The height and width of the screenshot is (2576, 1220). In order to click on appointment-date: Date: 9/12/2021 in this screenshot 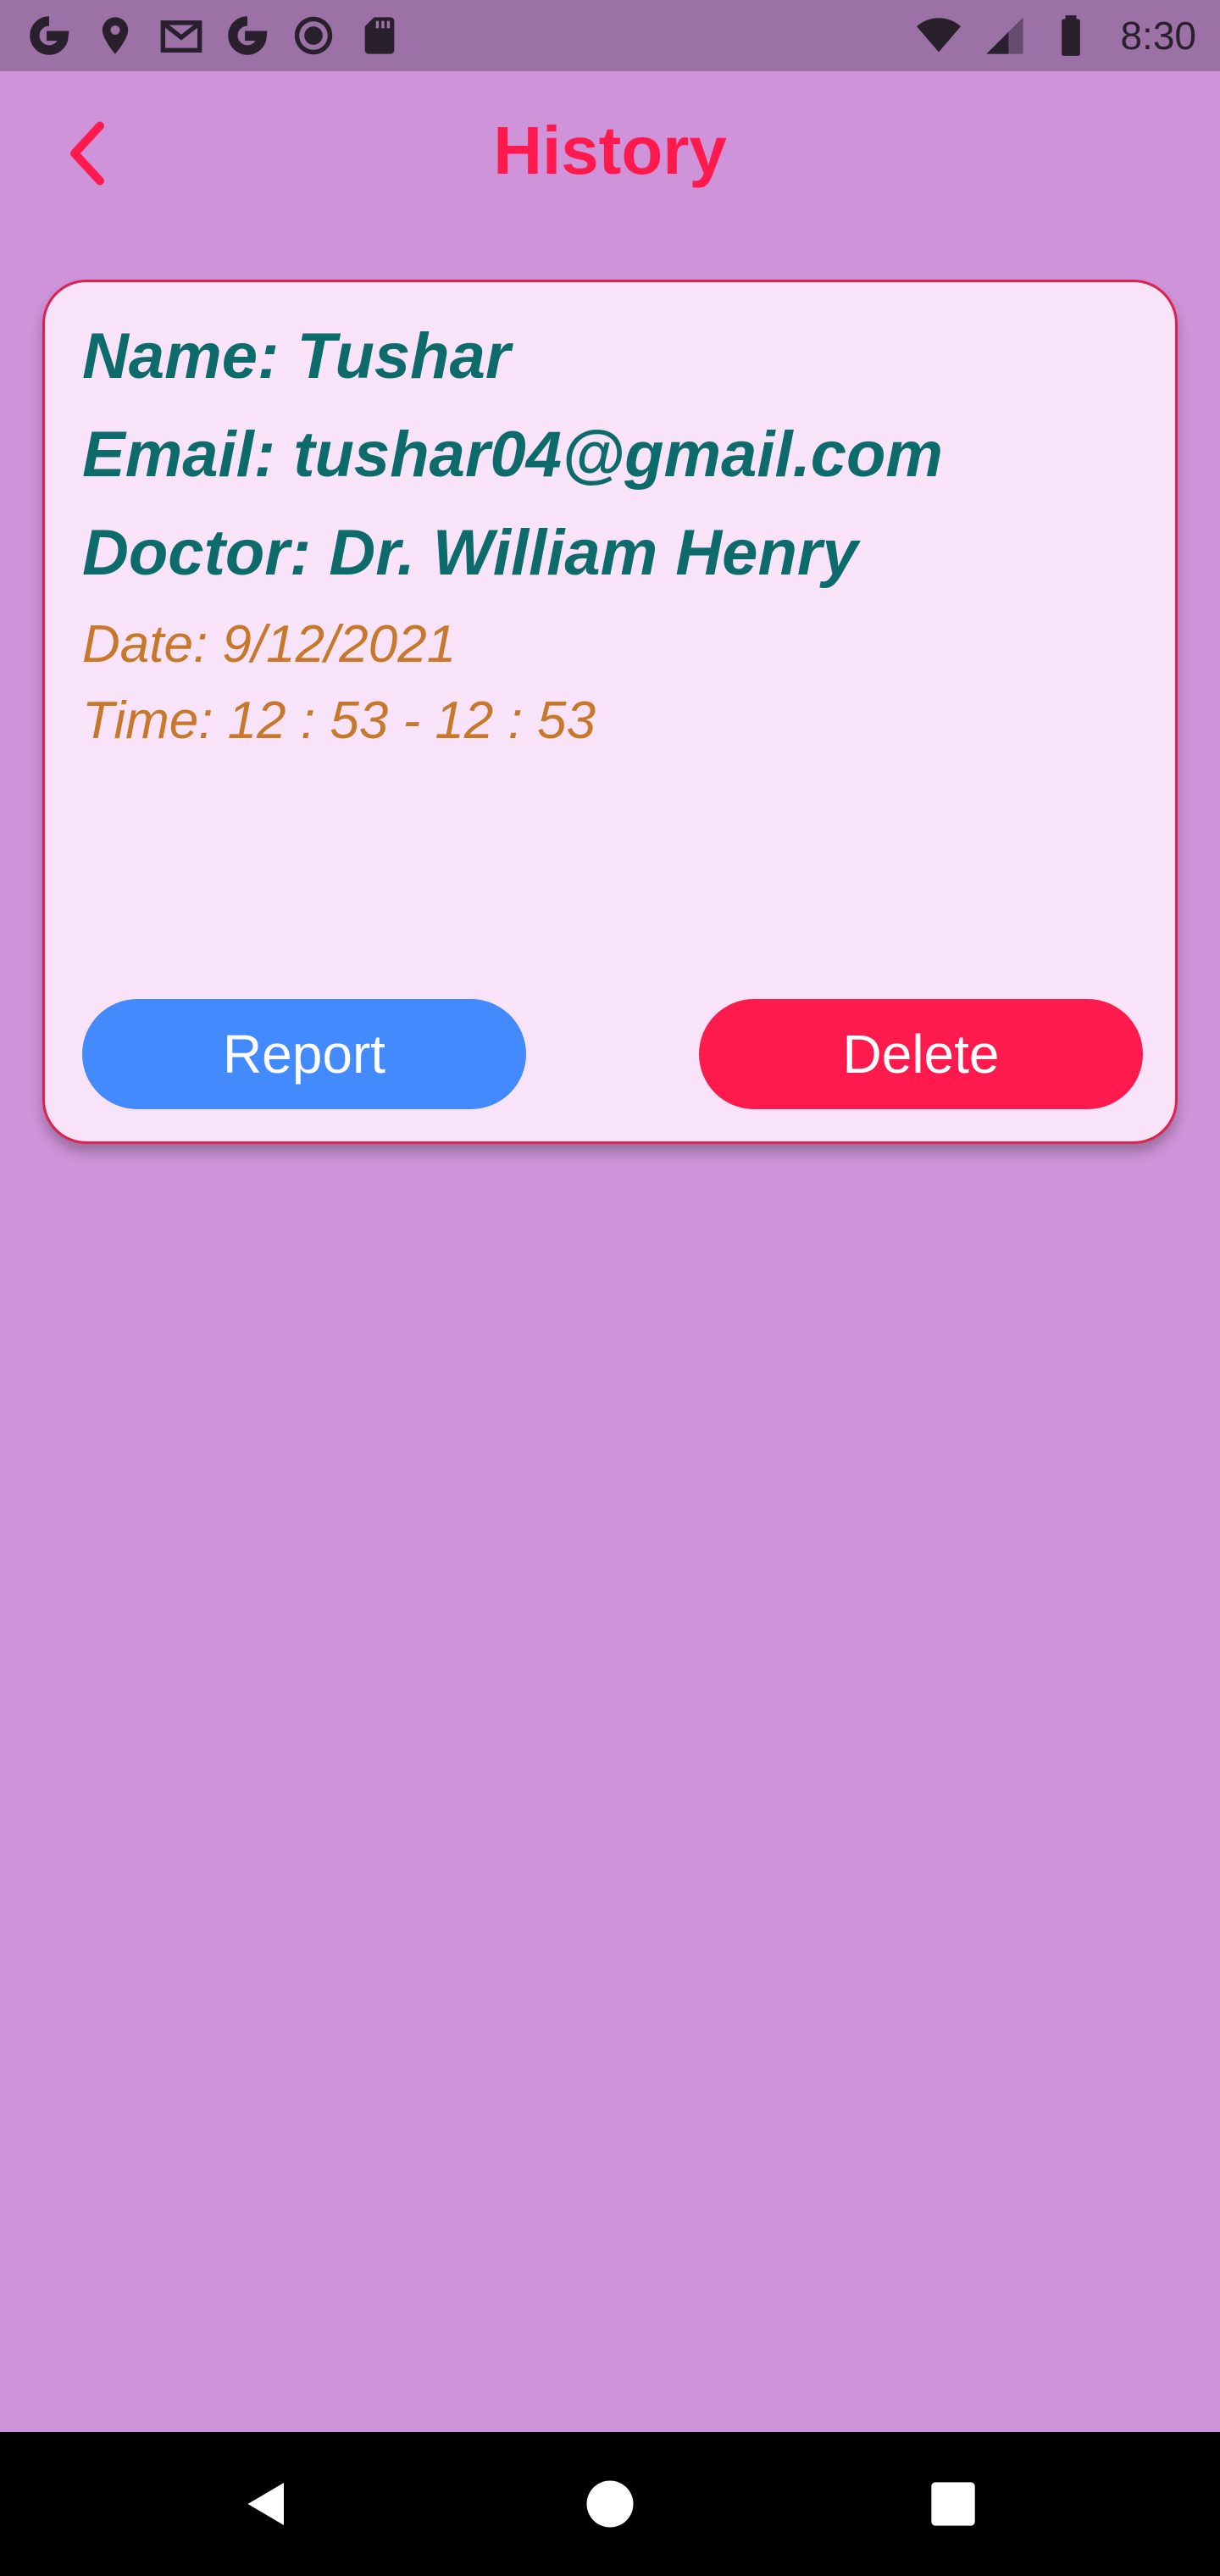, I will do `click(269, 644)`.